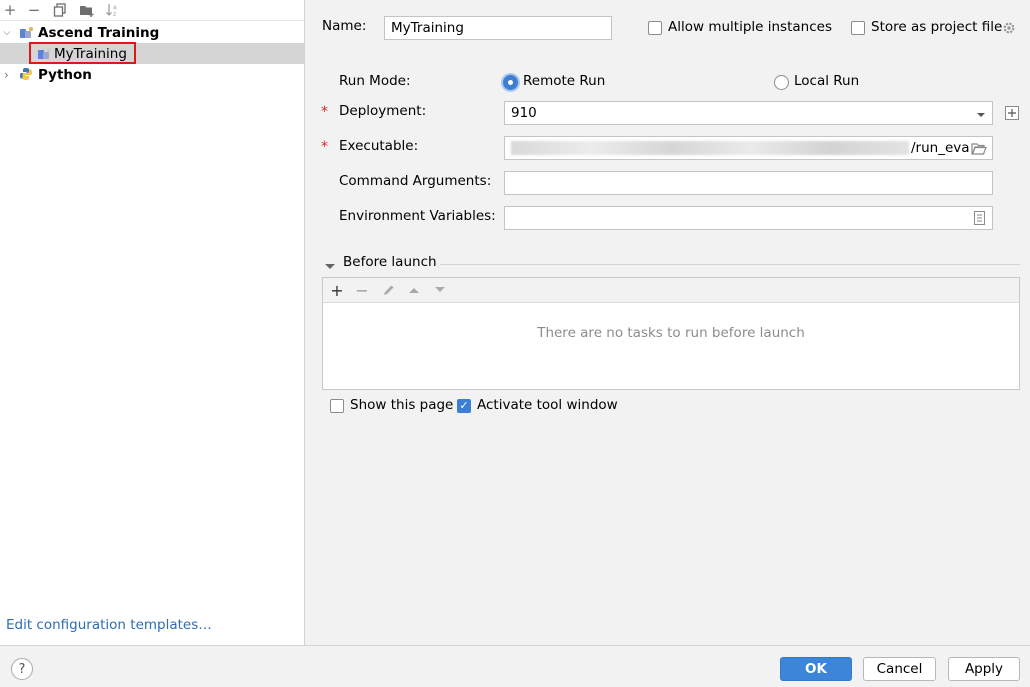  Describe the element at coordinates (827, 81) in the screenshot. I see `local-run-label: Local Run` at that location.